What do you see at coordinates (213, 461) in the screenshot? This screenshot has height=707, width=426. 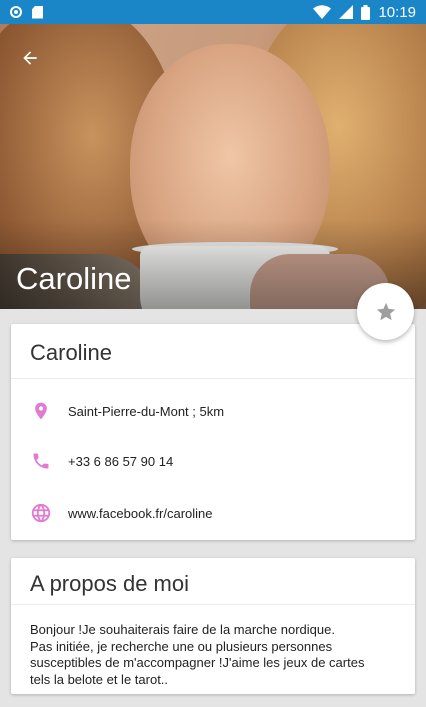 I see `phone-row: +33 6 86 57 90 14` at bounding box center [213, 461].